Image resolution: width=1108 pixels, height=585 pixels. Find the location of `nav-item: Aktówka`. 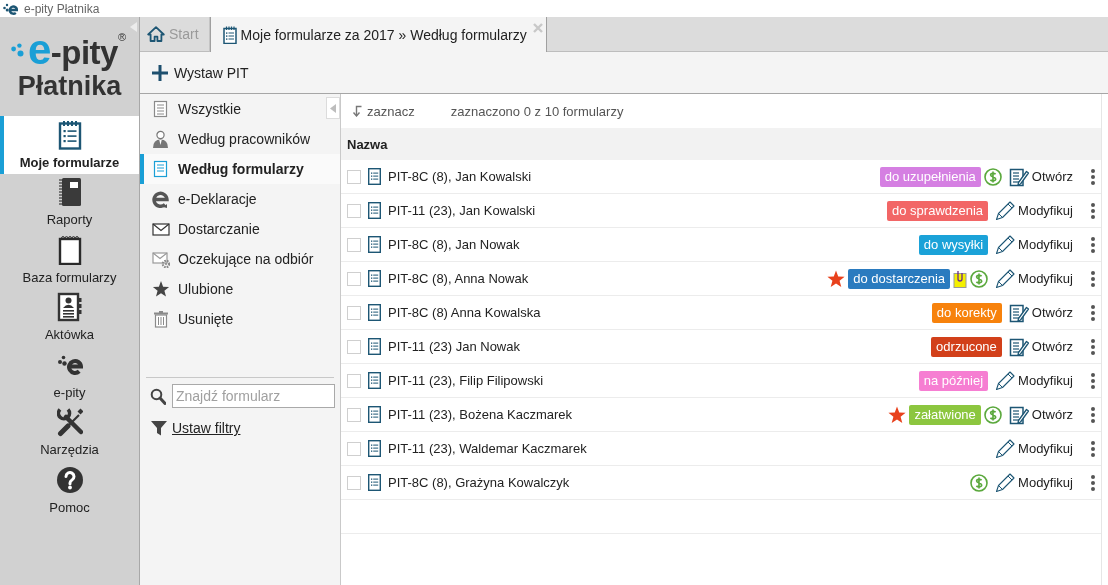

nav-item: Aktówka is located at coordinates (69, 317).